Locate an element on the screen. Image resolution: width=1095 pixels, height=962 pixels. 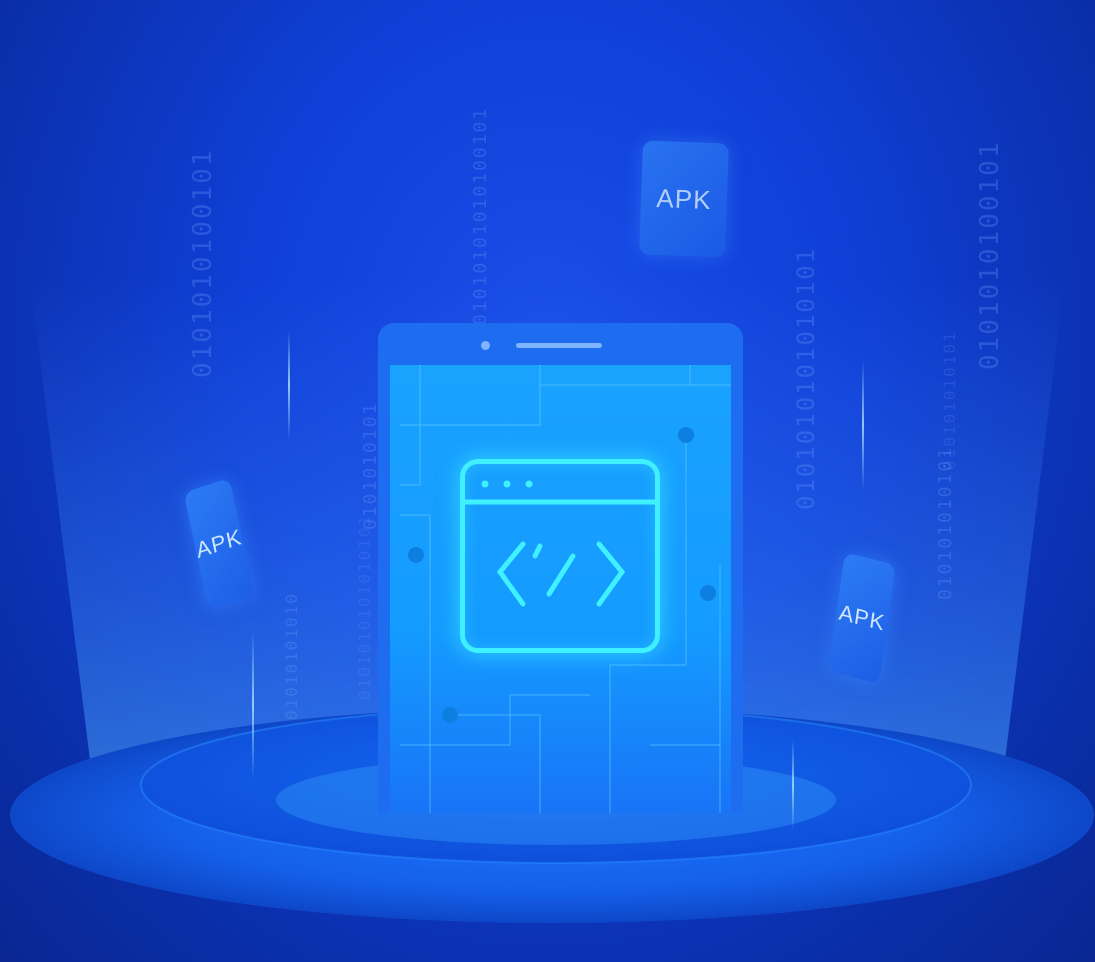
binary-column: 01010101010100101 is located at coordinates (480, 215).